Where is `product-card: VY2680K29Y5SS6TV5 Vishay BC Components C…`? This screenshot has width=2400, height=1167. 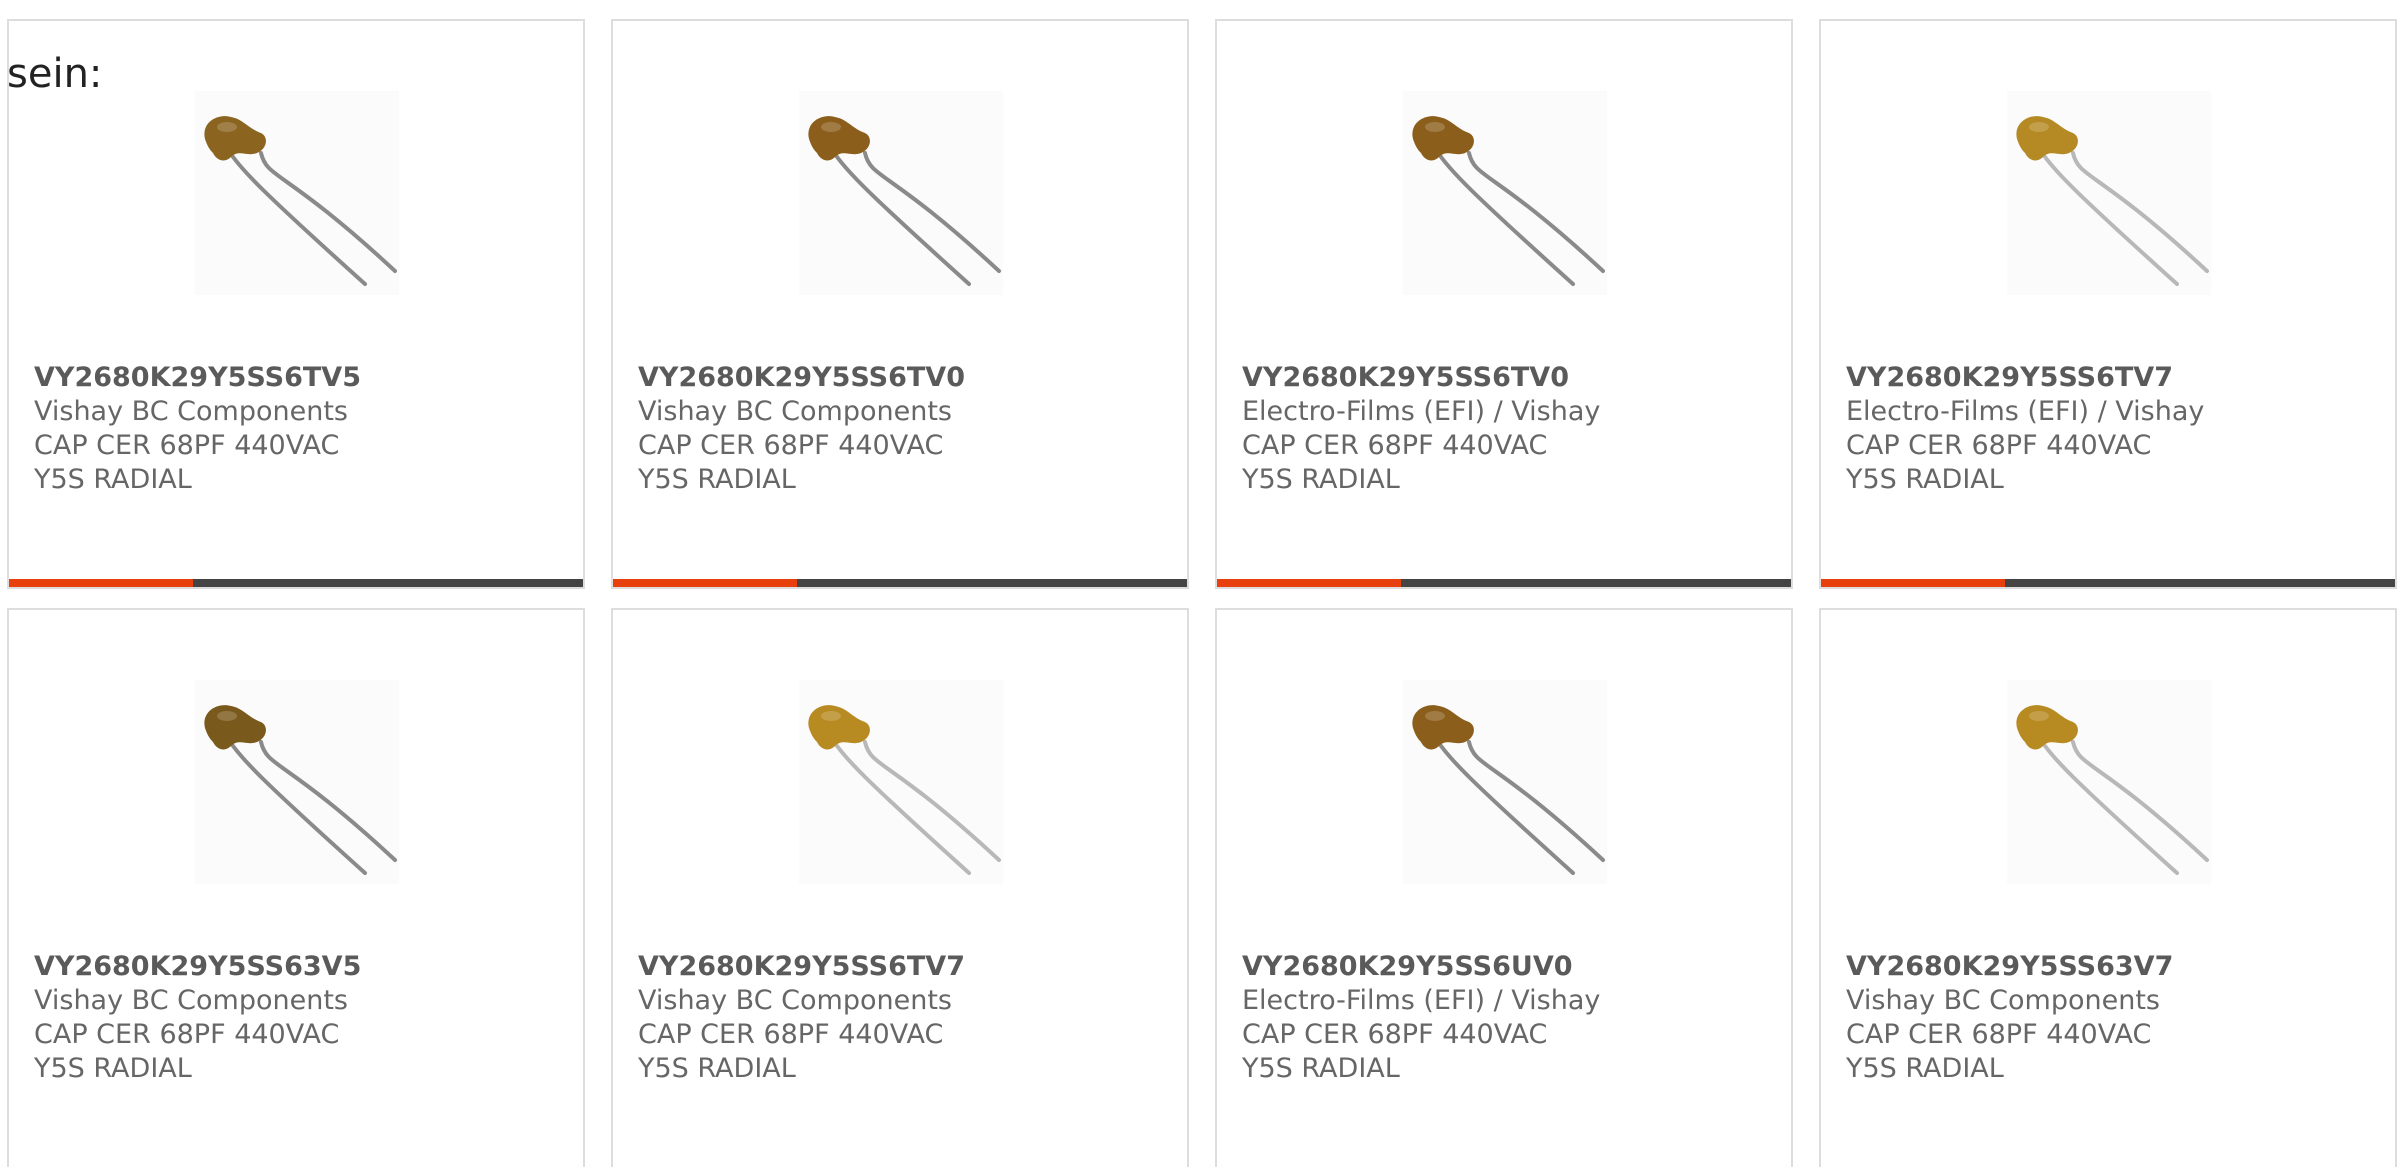
product-card: VY2680K29Y5SS6TV5 Vishay BC Components C… is located at coordinates (296, 304).